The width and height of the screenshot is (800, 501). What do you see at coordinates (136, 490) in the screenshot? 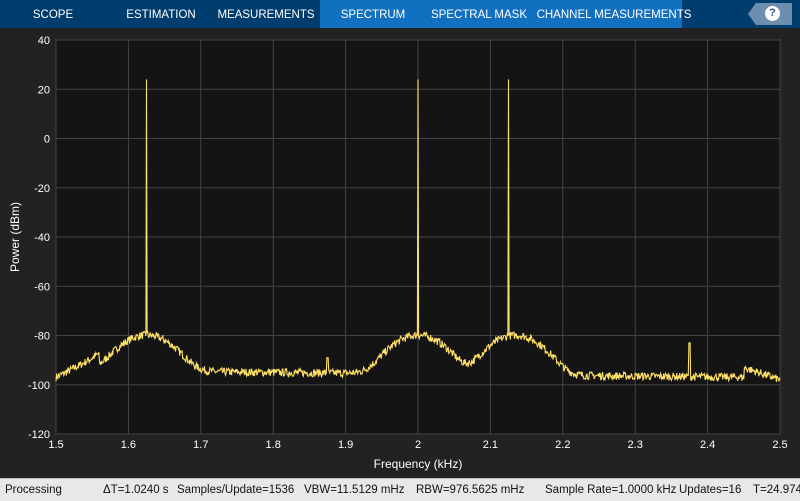
I see `status-dt: ΔT=1.0240 s` at bounding box center [136, 490].